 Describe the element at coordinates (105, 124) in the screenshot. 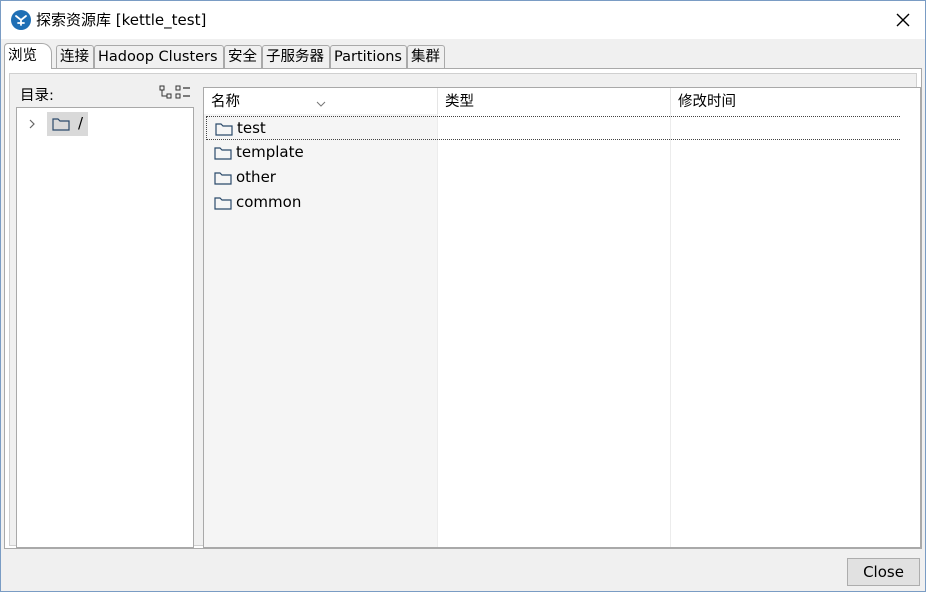

I see `tree-item-root: /` at that location.